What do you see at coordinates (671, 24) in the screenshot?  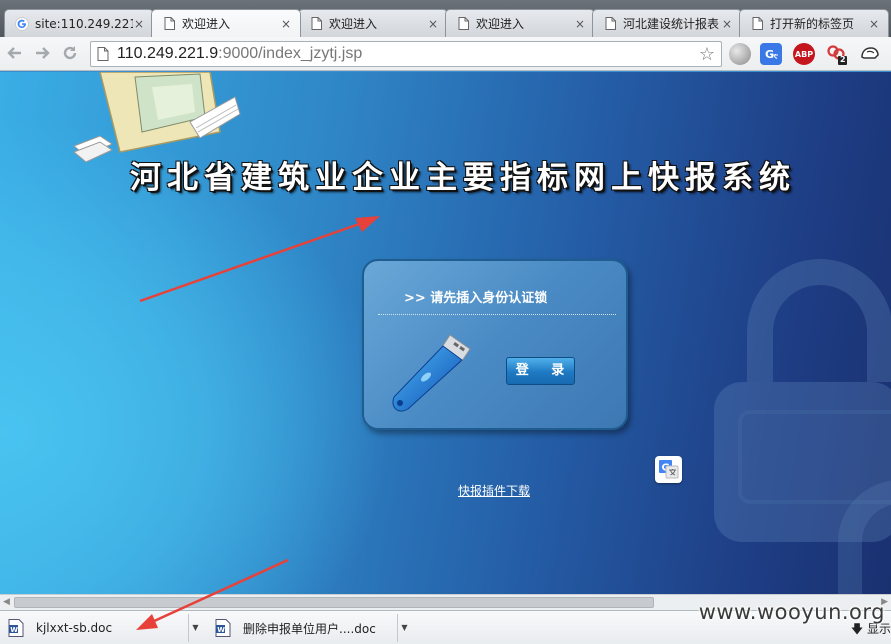 I see `tab-title: 河北建设统计报表` at bounding box center [671, 24].